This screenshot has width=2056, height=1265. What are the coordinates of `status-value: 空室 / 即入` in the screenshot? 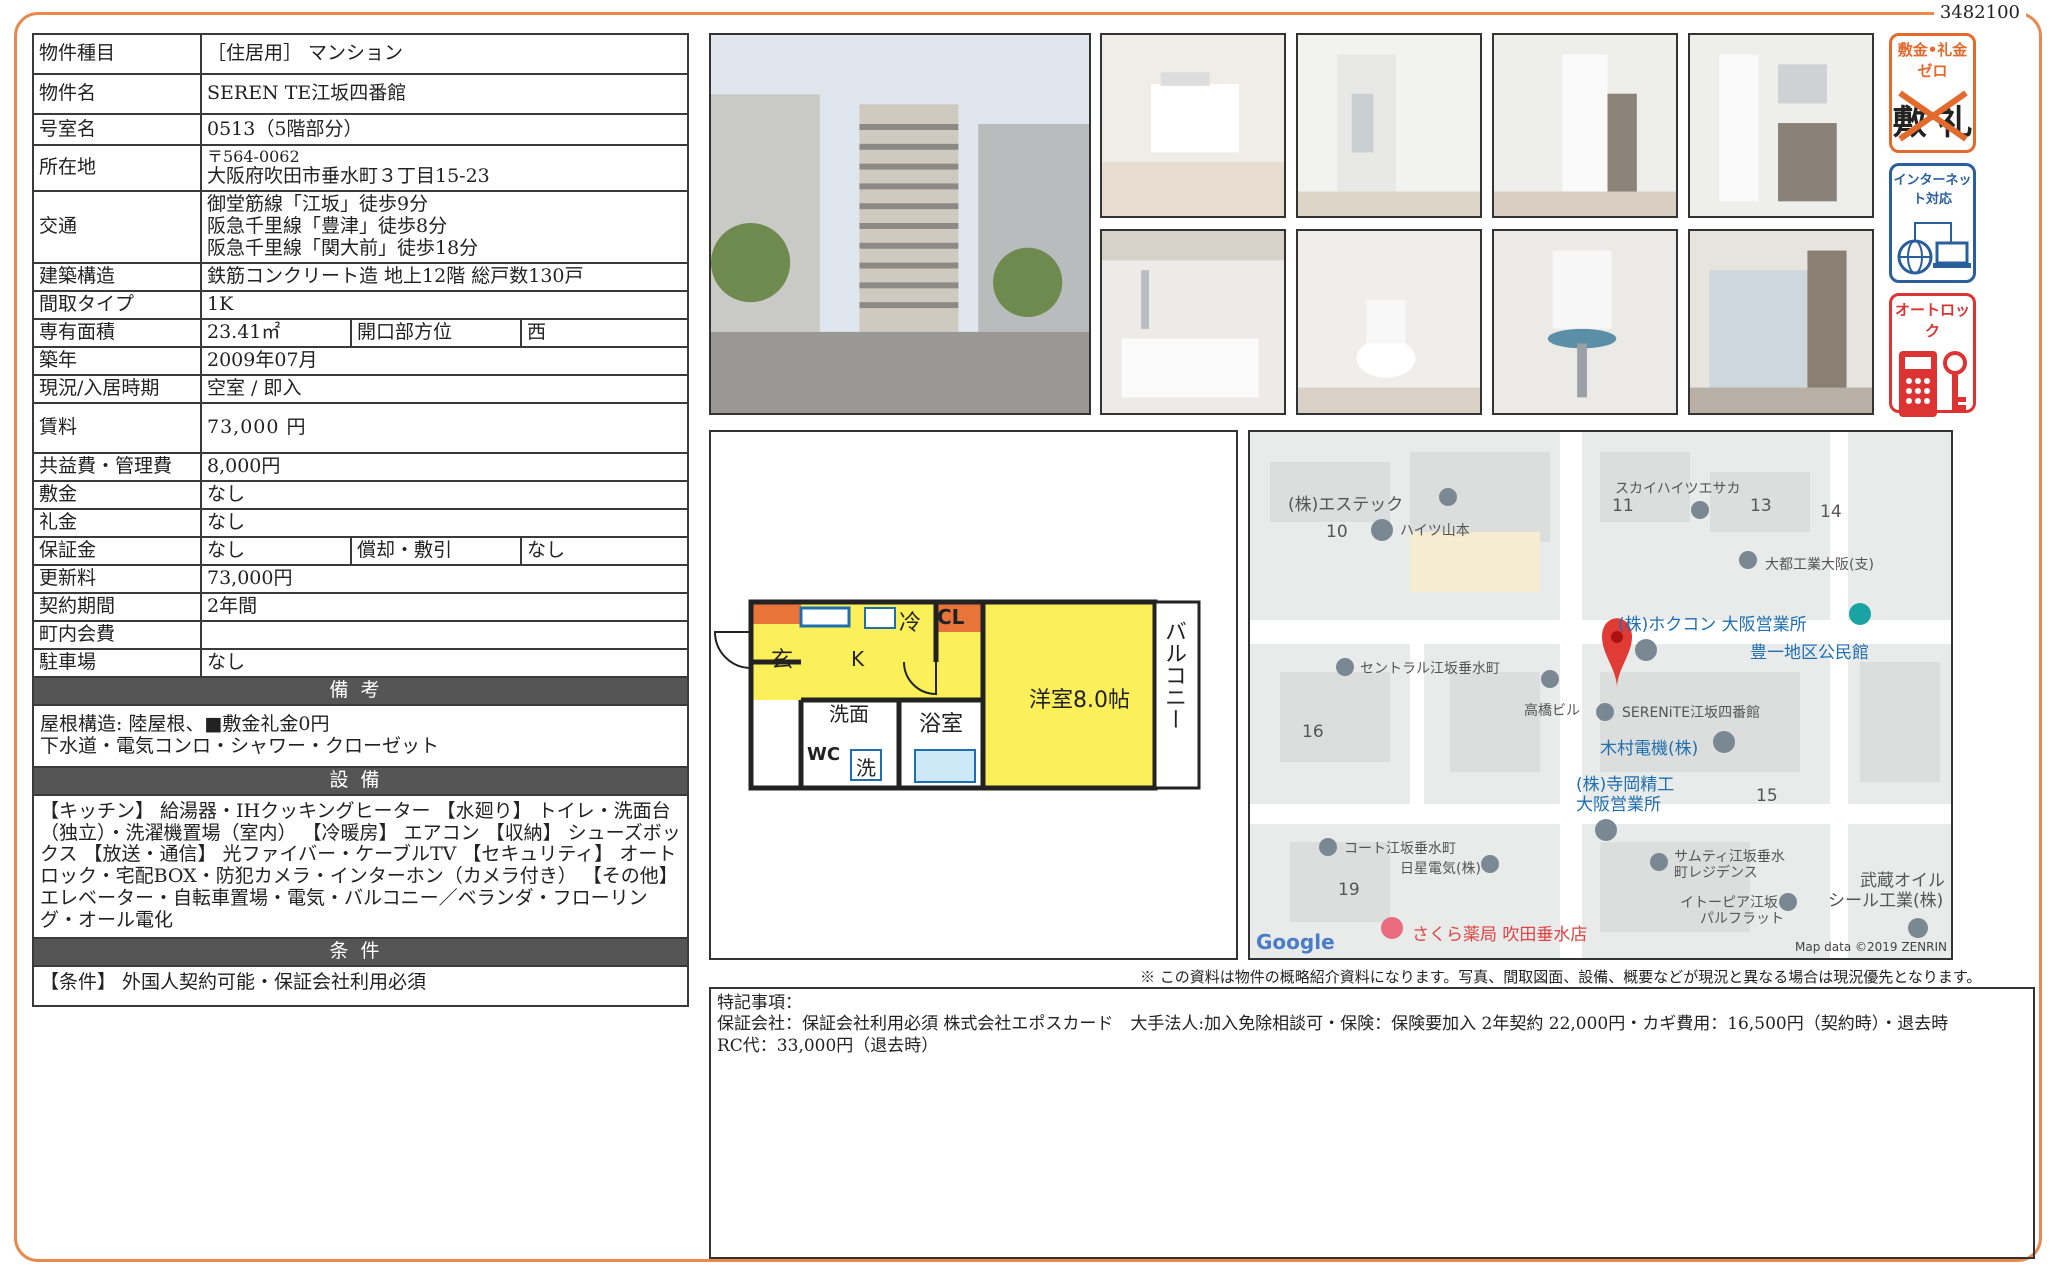 It's located at (444, 388).